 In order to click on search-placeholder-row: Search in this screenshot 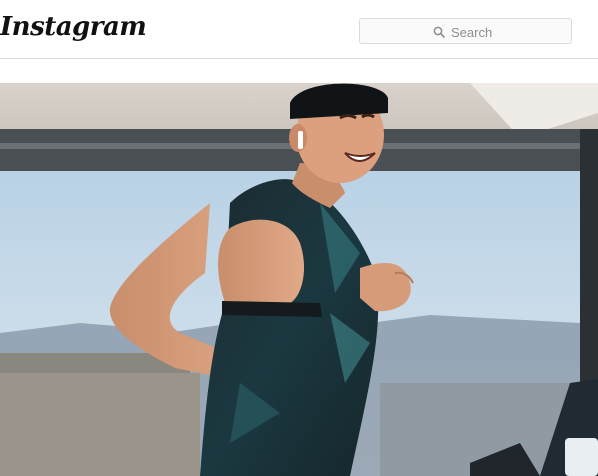, I will do `click(462, 32)`.